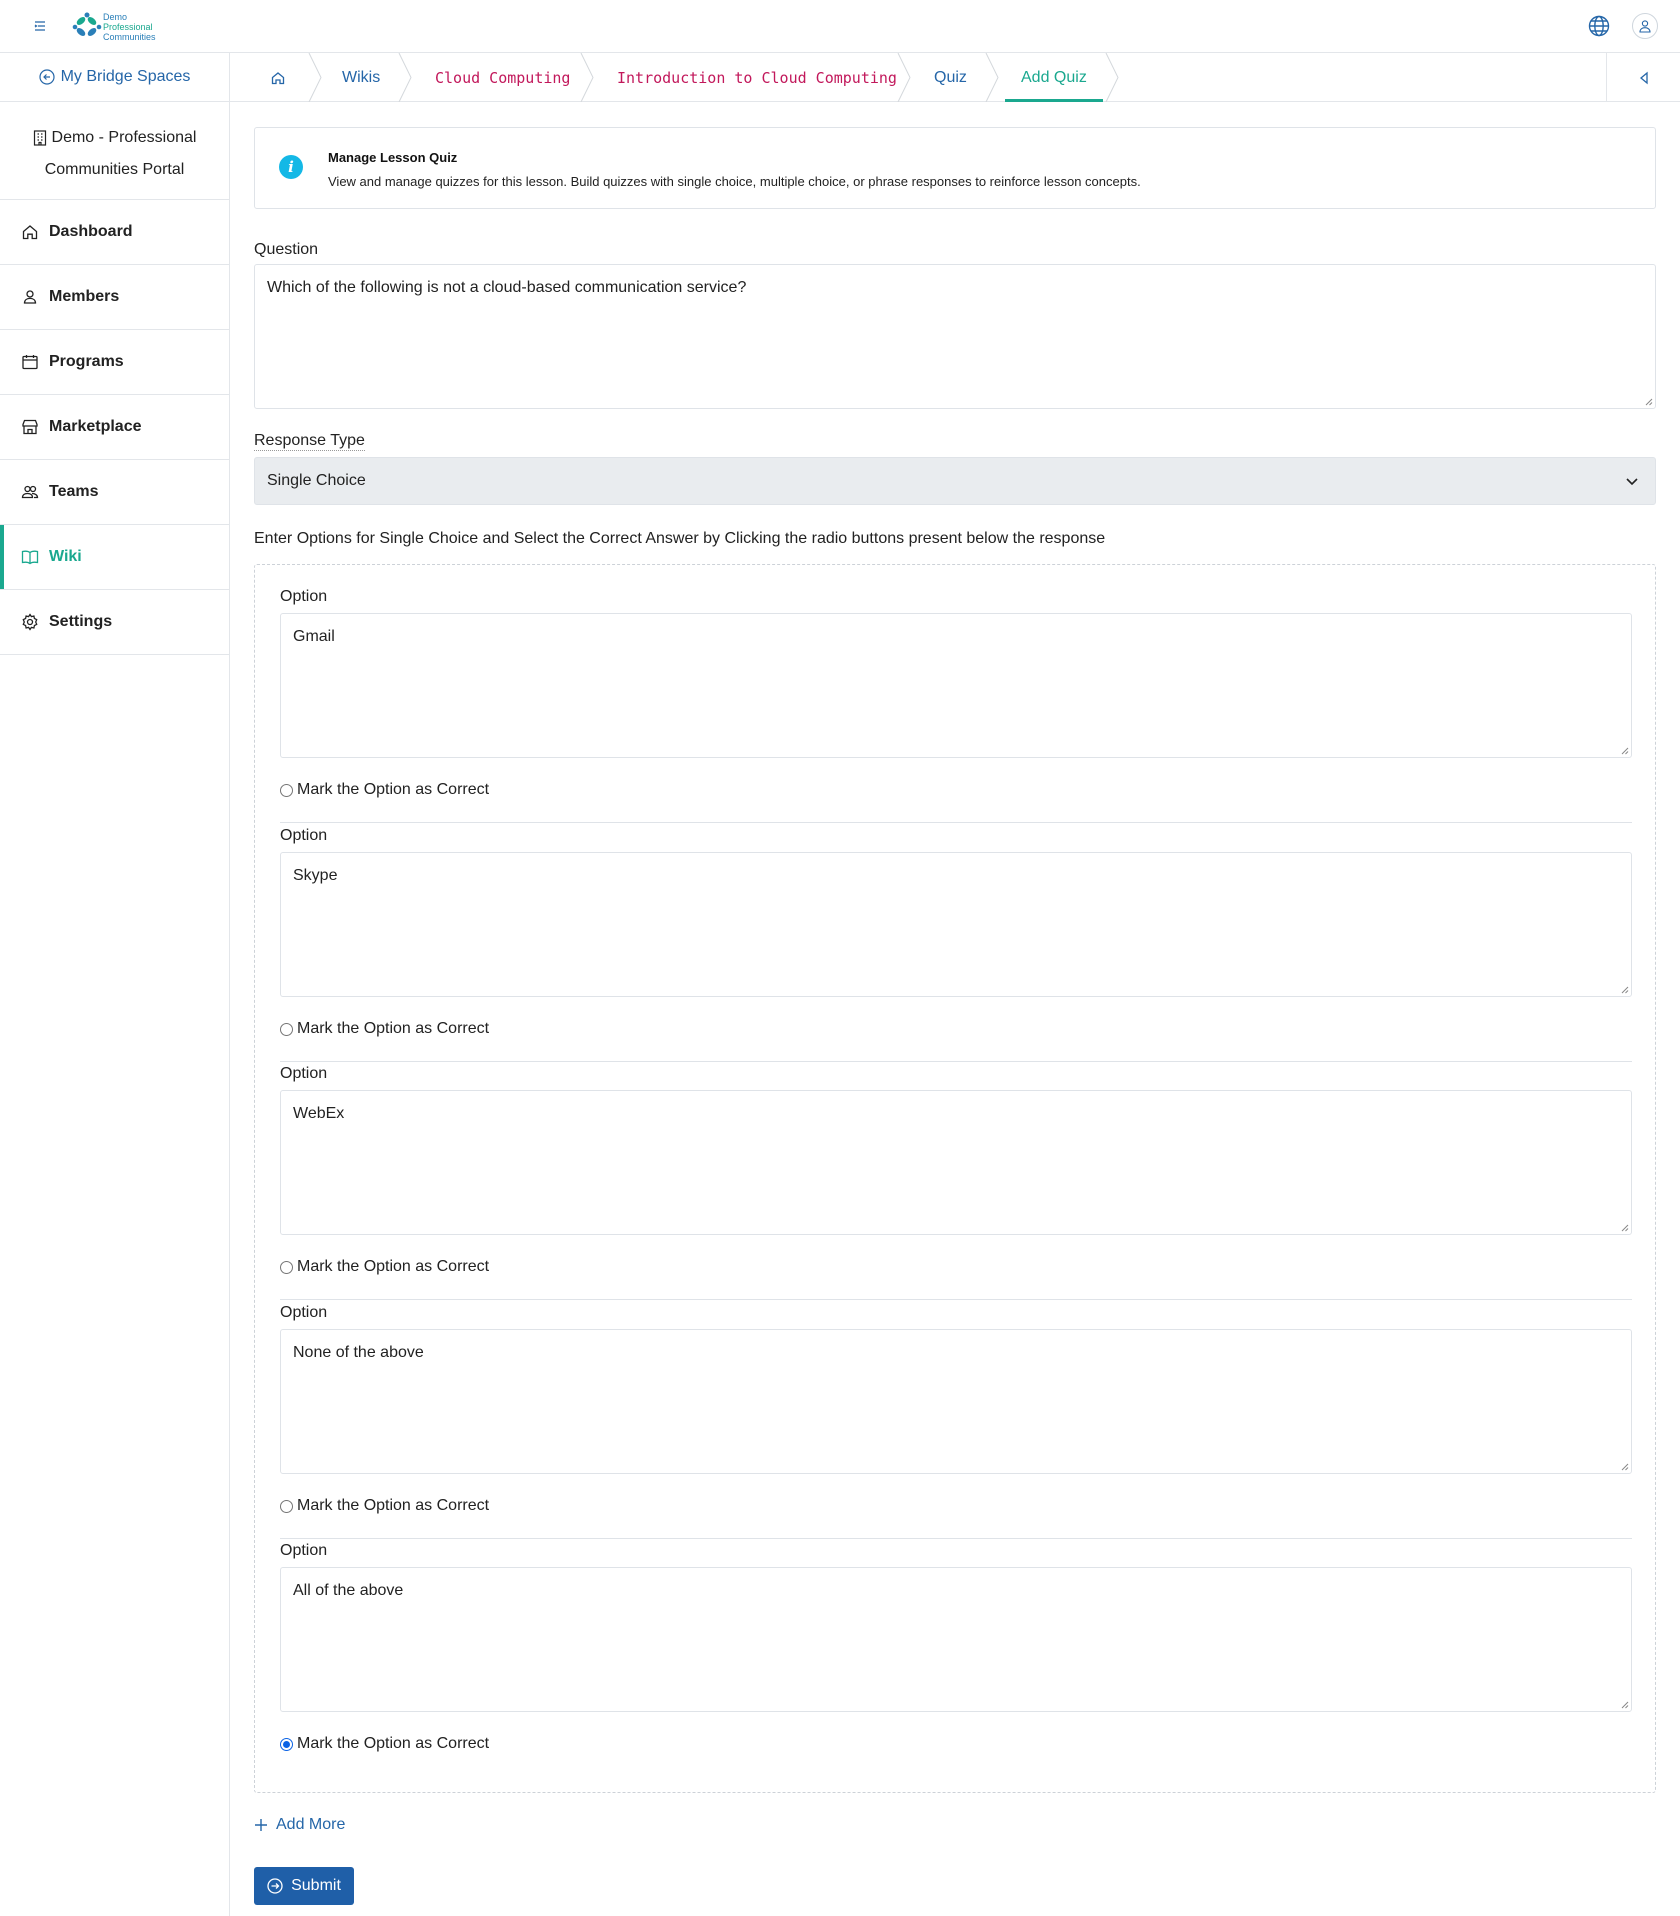  I want to click on breadcrumb-quiz: Quiz, so click(950, 77).